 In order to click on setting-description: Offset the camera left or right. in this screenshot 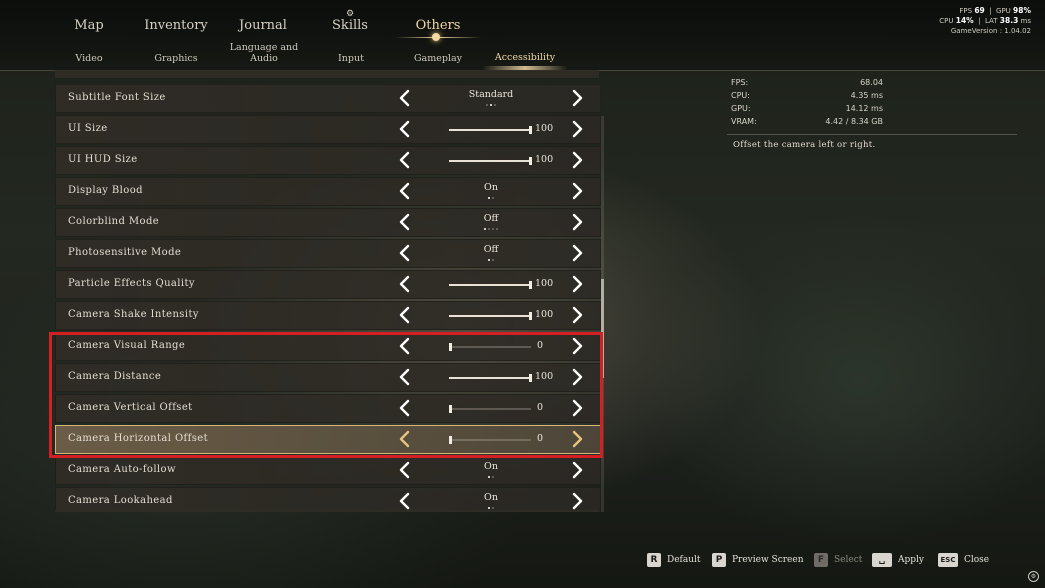, I will do `click(804, 145)`.